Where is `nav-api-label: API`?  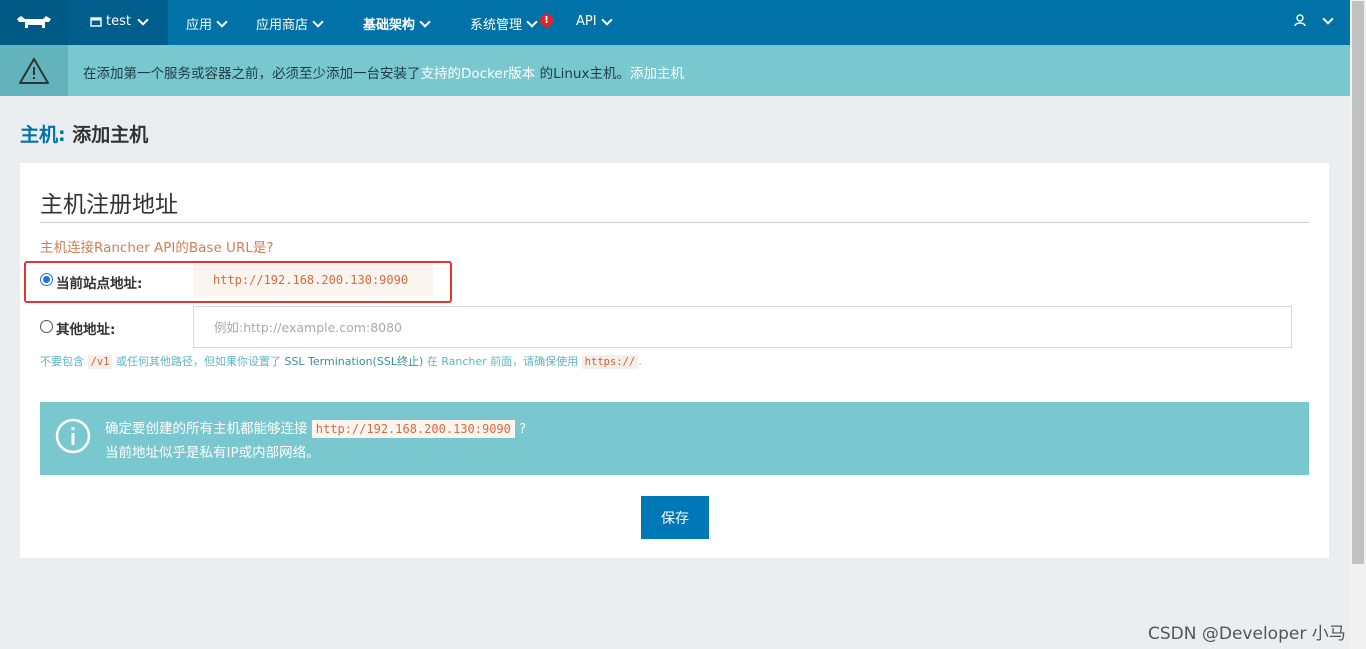
nav-api-label: API is located at coordinates (586, 21).